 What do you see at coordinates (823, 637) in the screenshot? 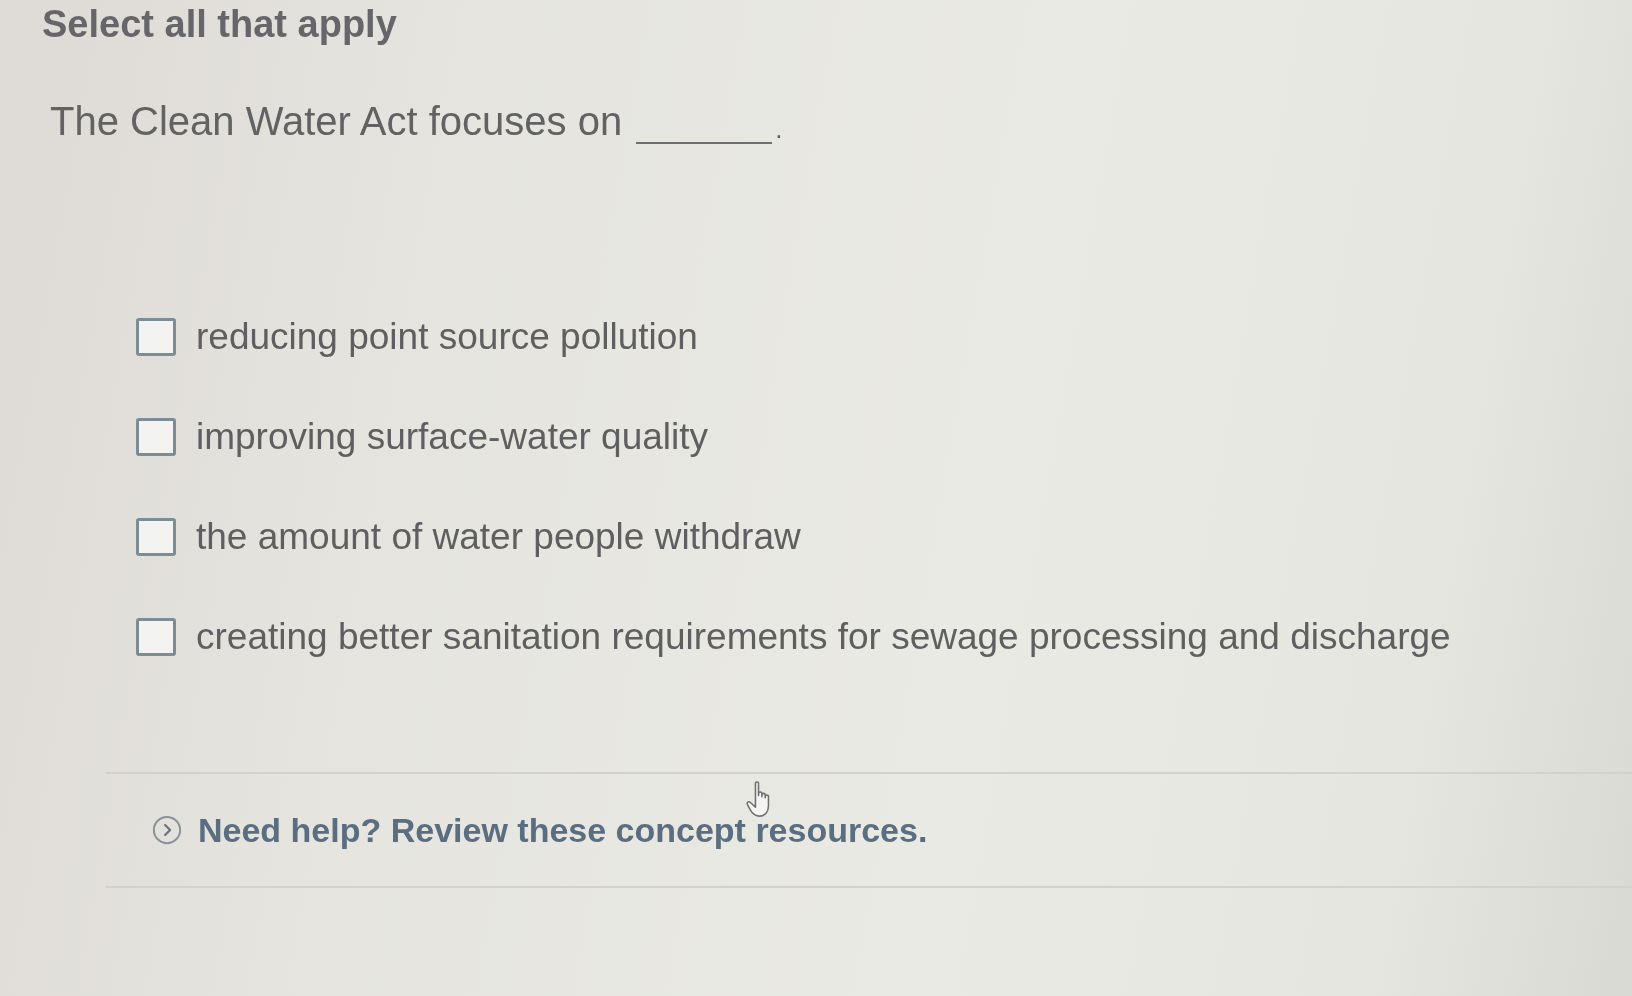
I see `option-label: creating better sanitation requirements for sewage processing and discharge` at bounding box center [823, 637].